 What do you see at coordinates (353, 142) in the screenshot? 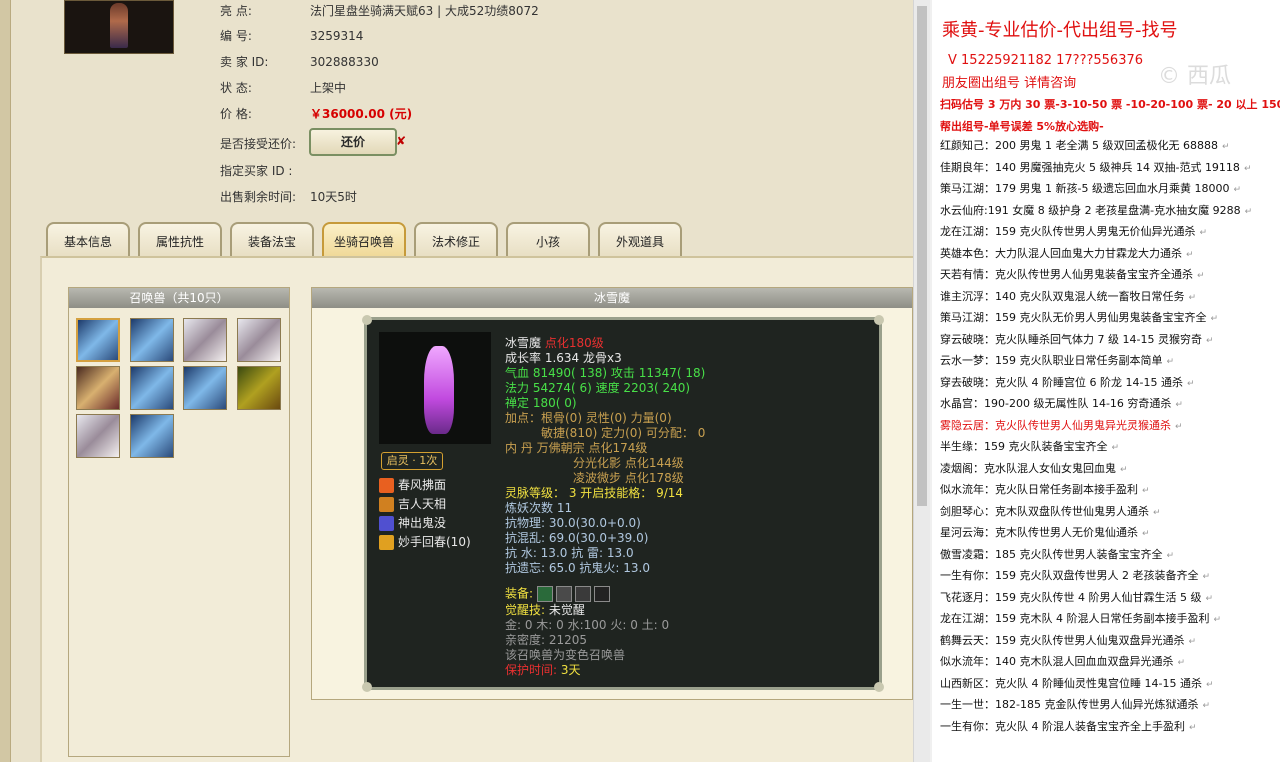
I see `counter-offer-button: 还价` at bounding box center [353, 142].